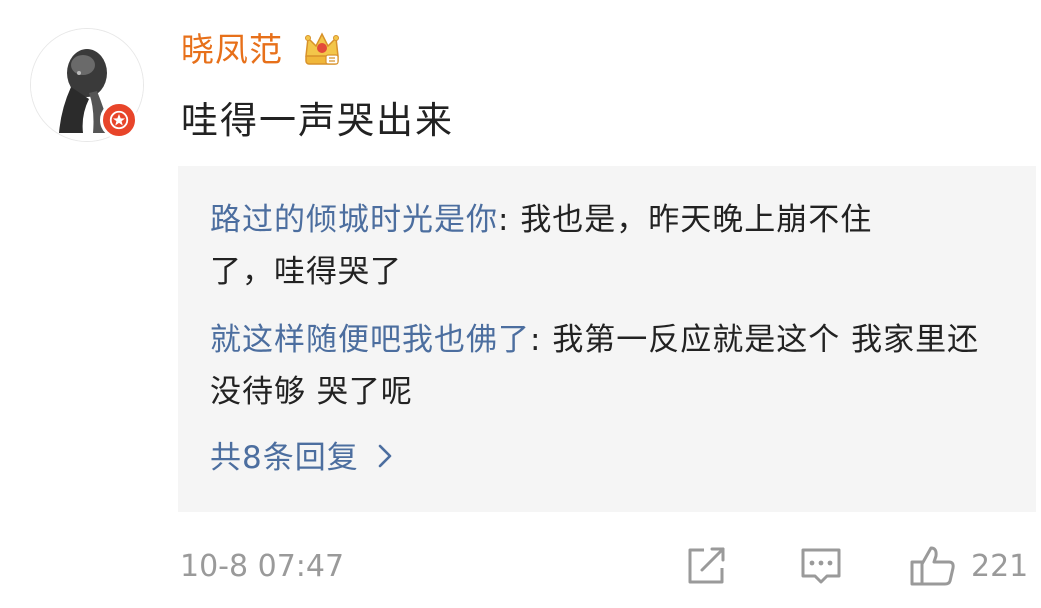  What do you see at coordinates (322, 50) in the screenshot?
I see `crown-icon` at bounding box center [322, 50].